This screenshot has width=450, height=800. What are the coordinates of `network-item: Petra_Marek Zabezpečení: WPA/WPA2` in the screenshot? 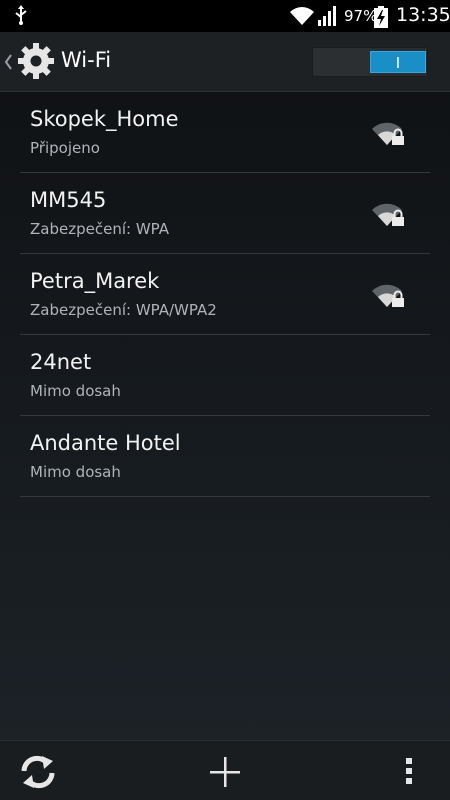 It's located at (225, 294).